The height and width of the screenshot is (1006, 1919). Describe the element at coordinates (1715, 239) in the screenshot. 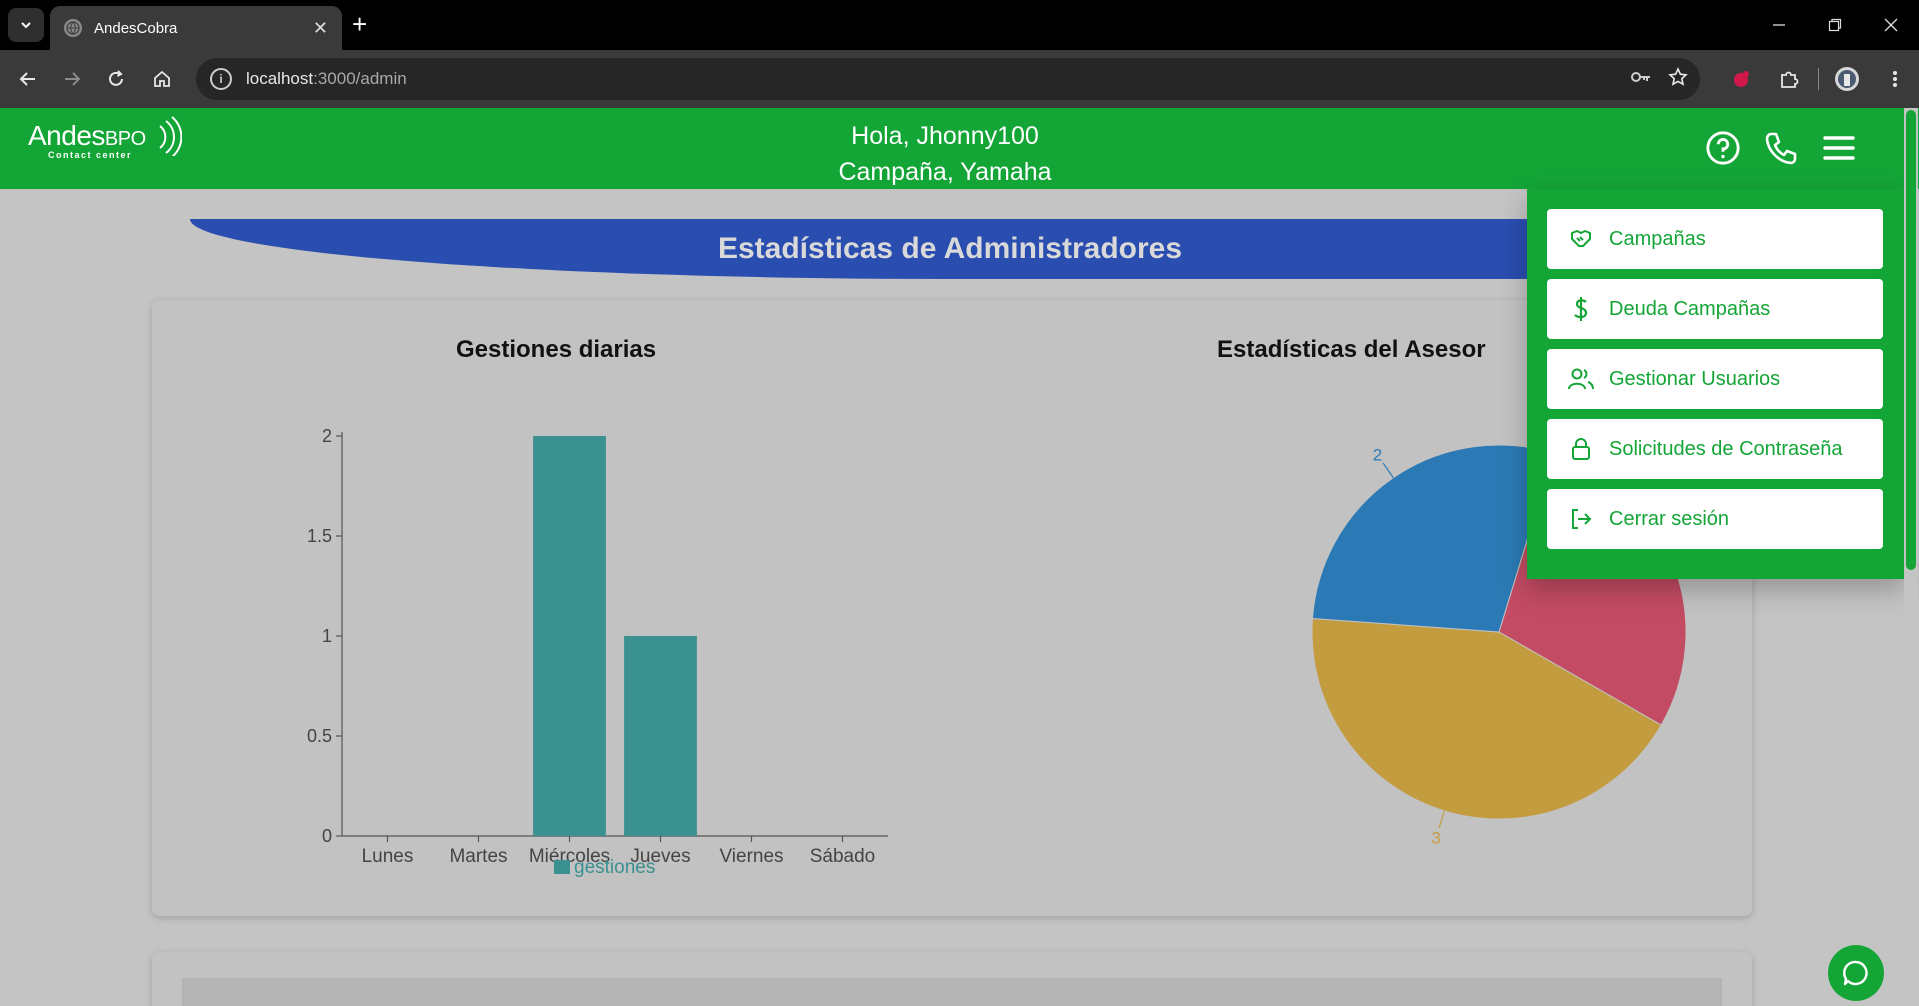

I see `menu-item-campanas: Campañas` at that location.